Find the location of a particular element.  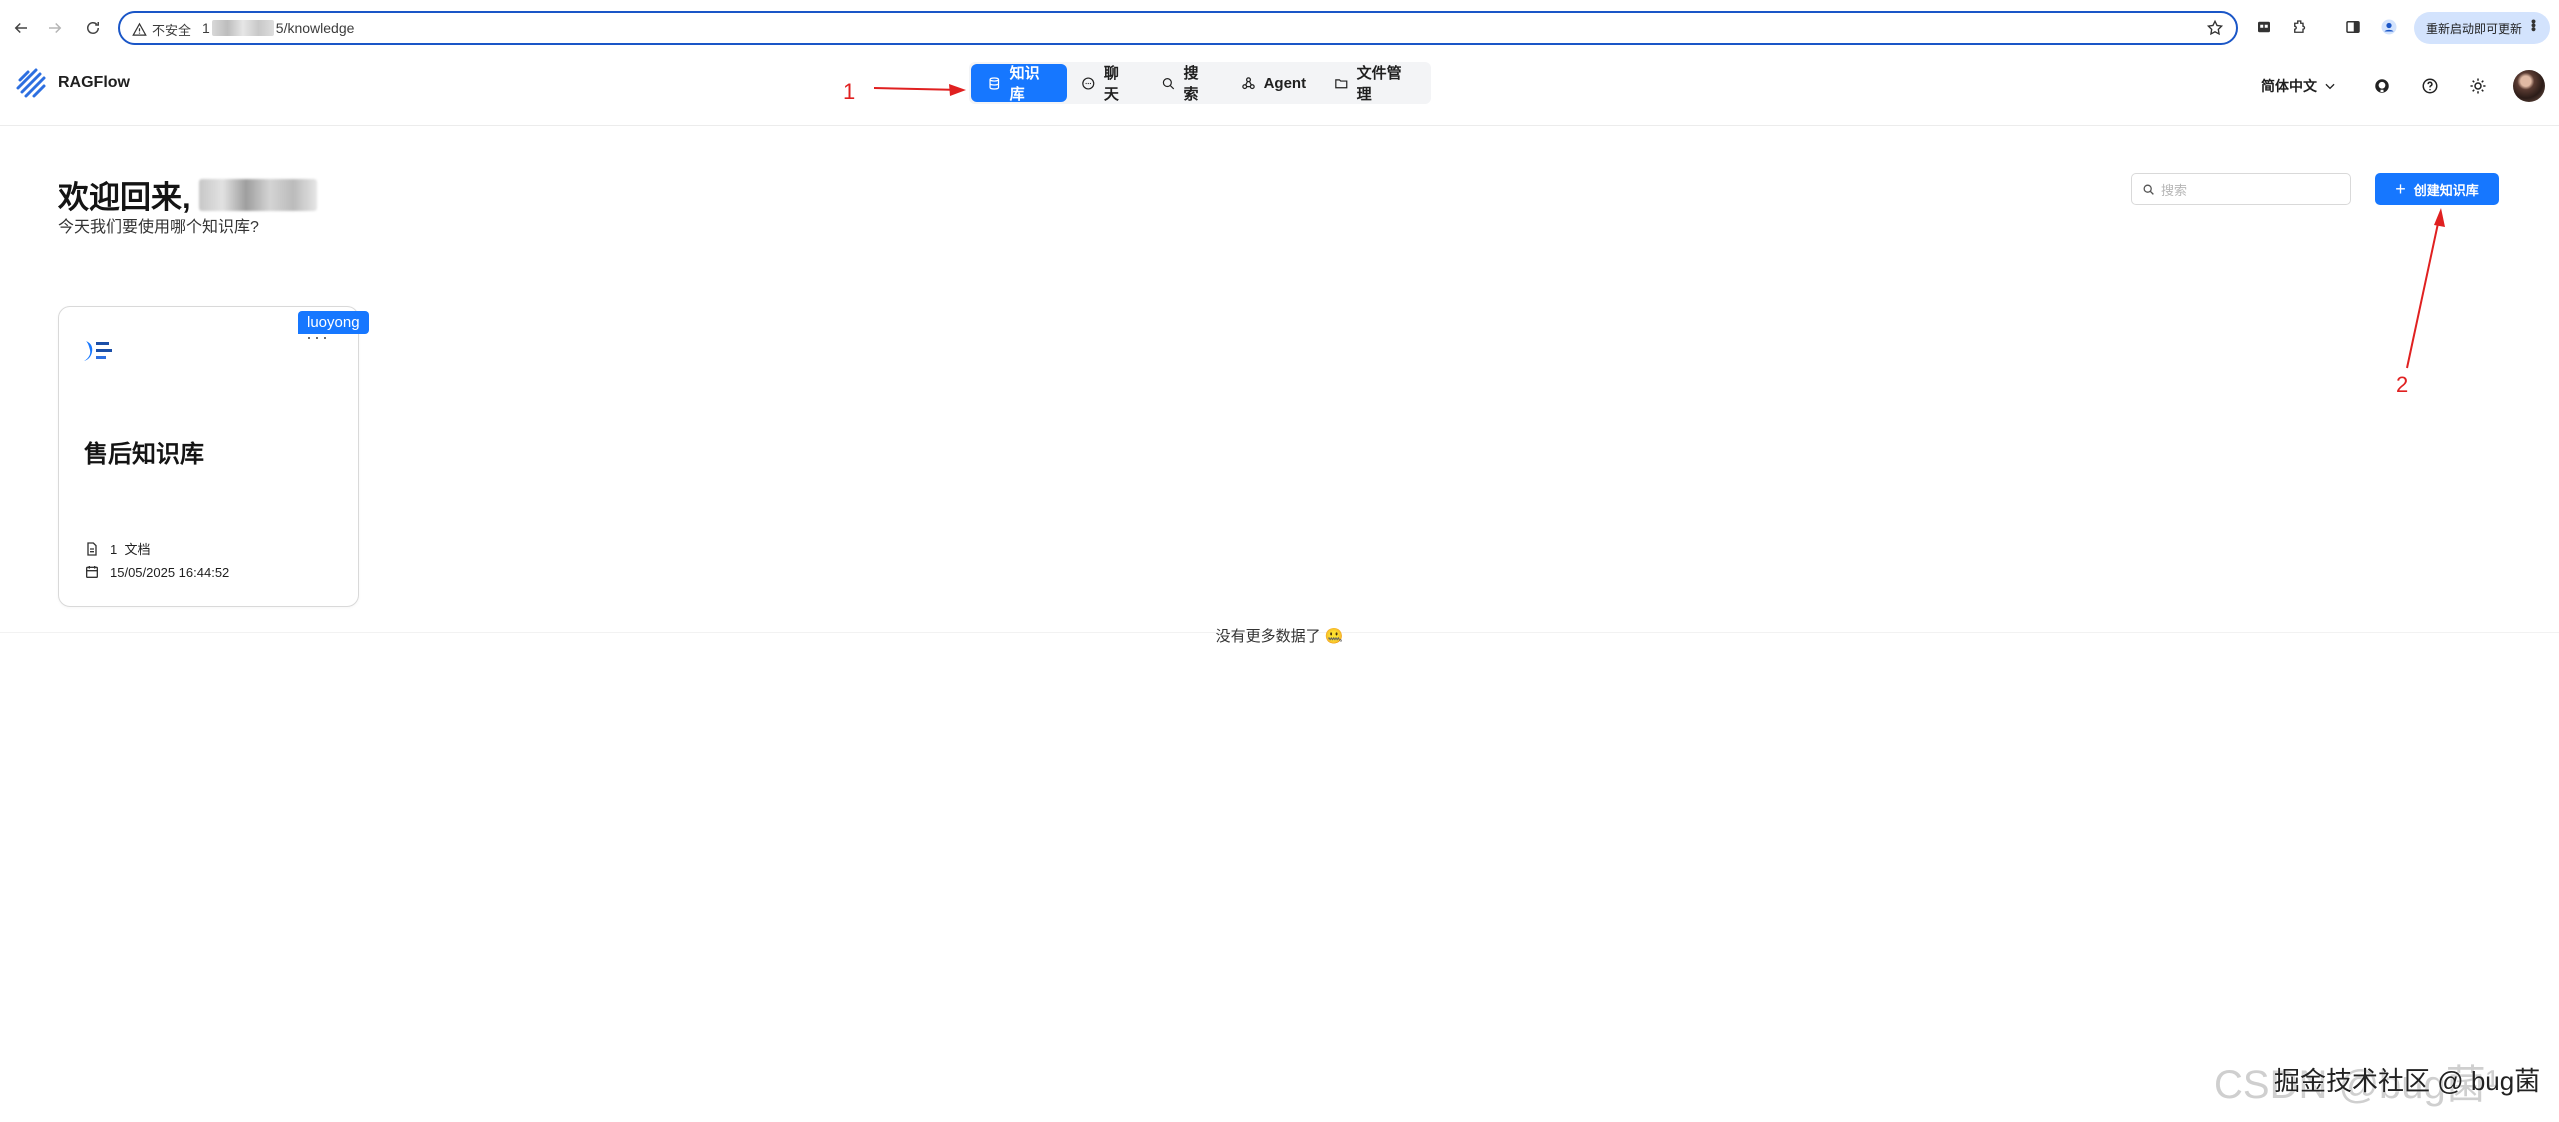

annotation-number-1: 1 is located at coordinates (849, 91).